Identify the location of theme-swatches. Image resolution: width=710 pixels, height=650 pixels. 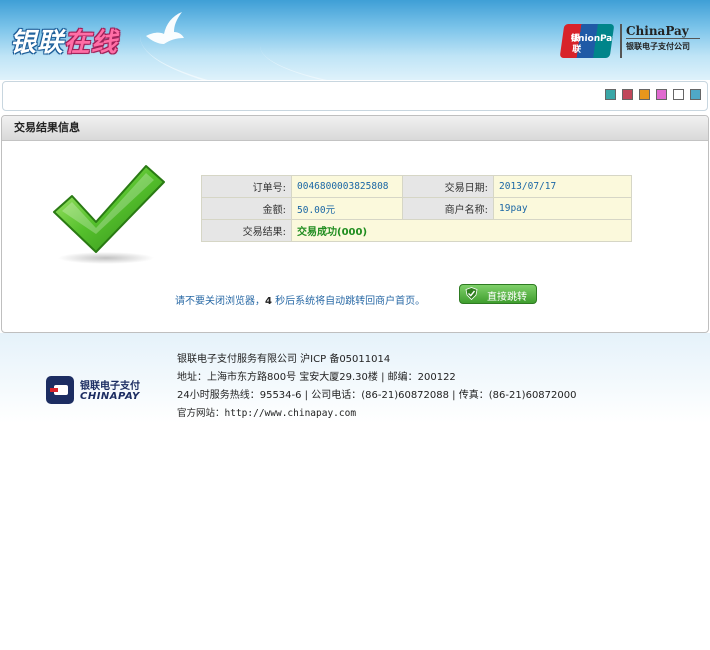
(653, 94).